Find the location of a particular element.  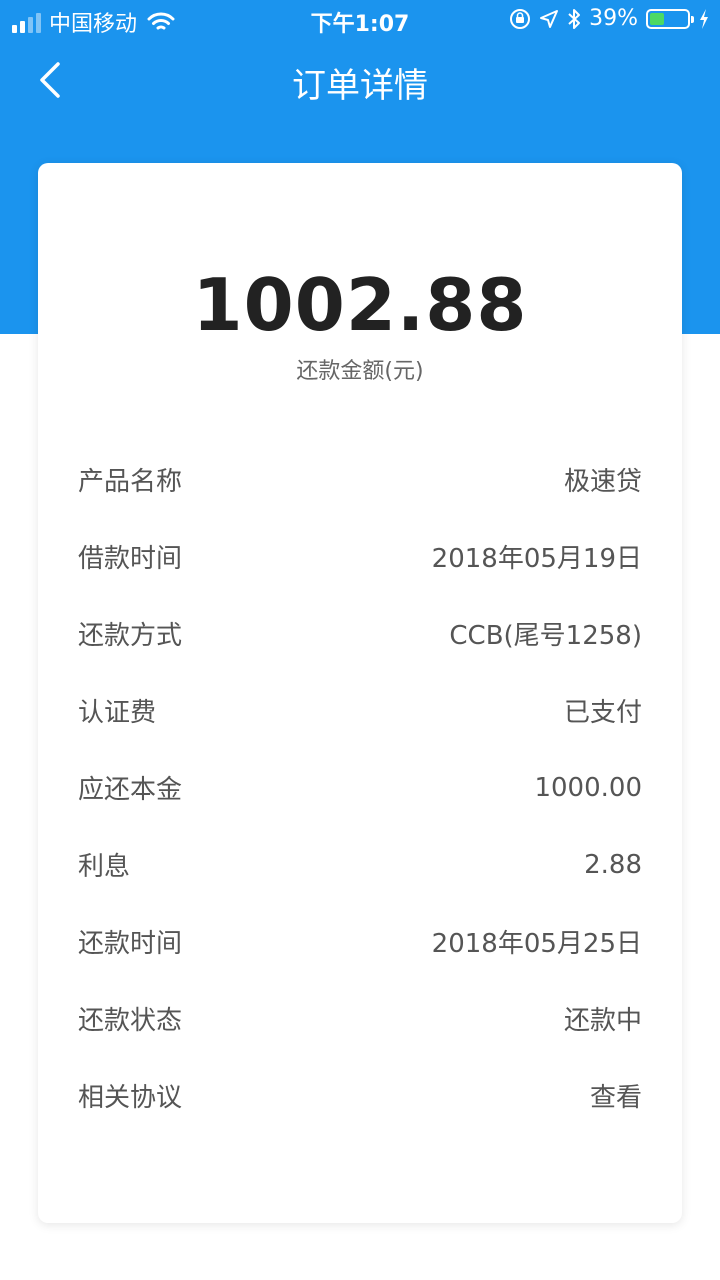

charging-icon is located at coordinates (704, 18).